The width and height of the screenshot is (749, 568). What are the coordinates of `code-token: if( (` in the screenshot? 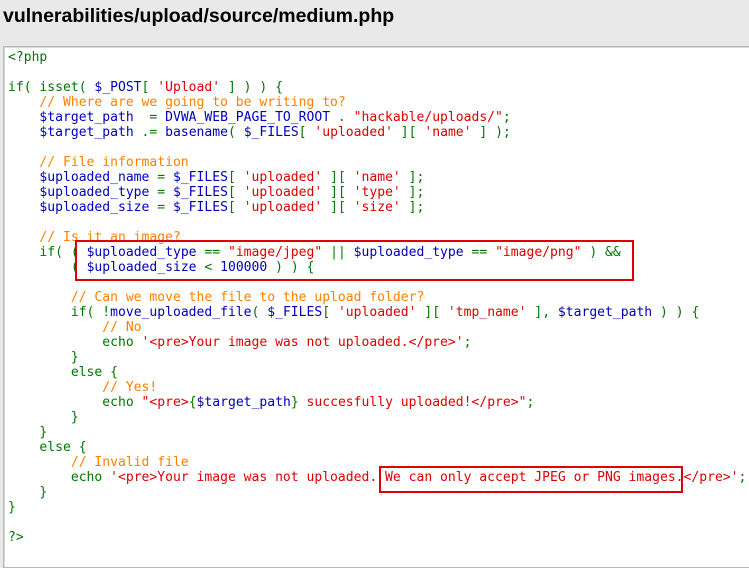 It's located at (47, 252).